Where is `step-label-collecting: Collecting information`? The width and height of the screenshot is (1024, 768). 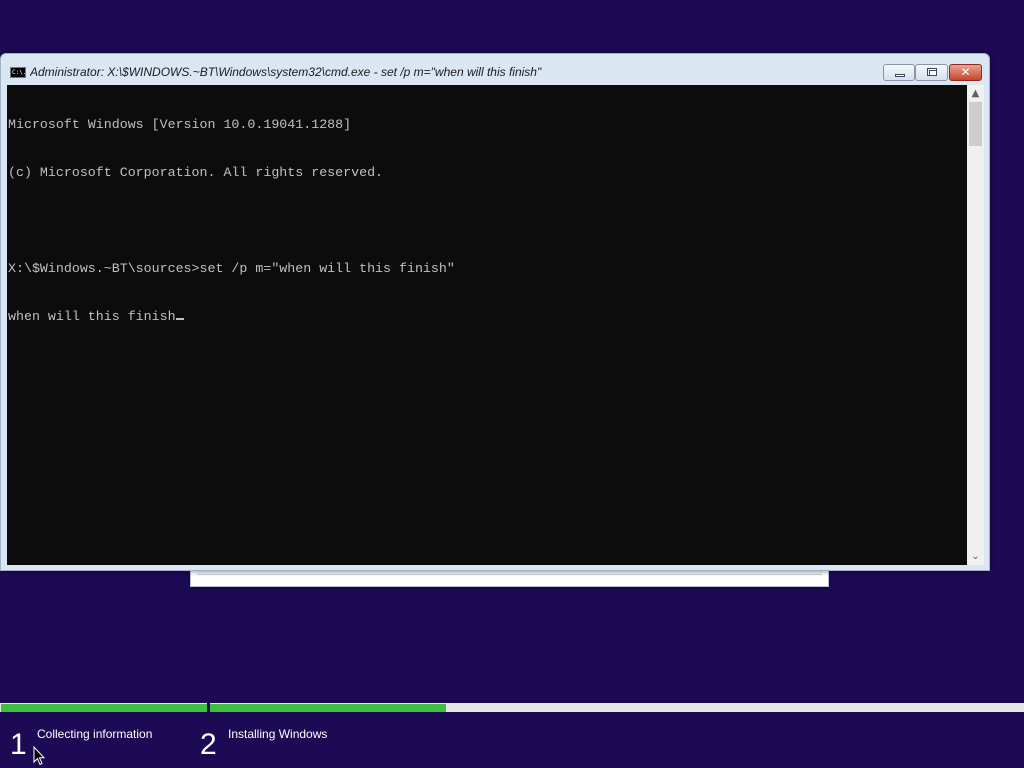 step-label-collecting: Collecting information is located at coordinates (95, 734).